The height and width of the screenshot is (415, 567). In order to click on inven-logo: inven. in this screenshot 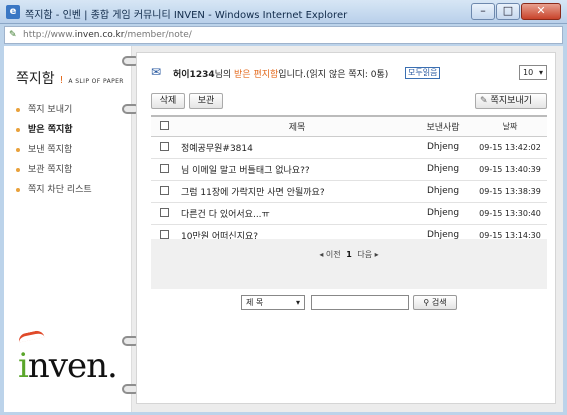, I will do `click(68, 366)`.